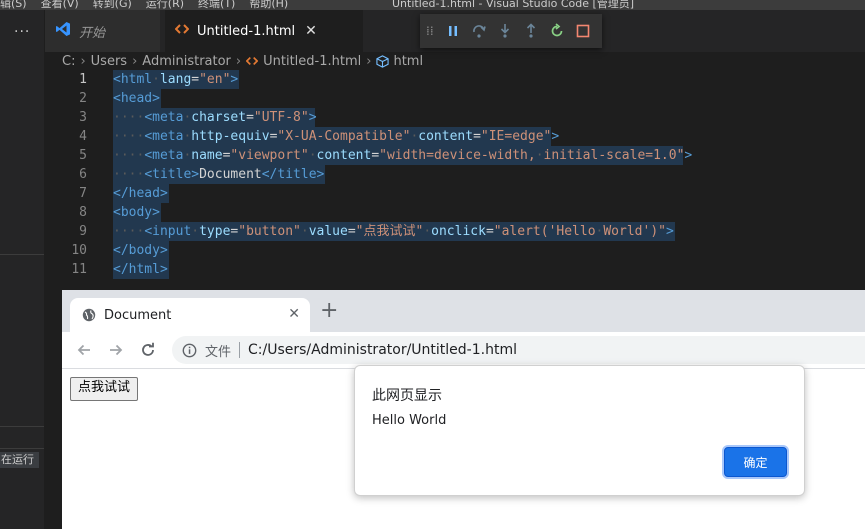 The width and height of the screenshot is (865, 529). Describe the element at coordinates (268, 5) in the screenshot. I see `menu-item-help: 帮助(H)` at that location.